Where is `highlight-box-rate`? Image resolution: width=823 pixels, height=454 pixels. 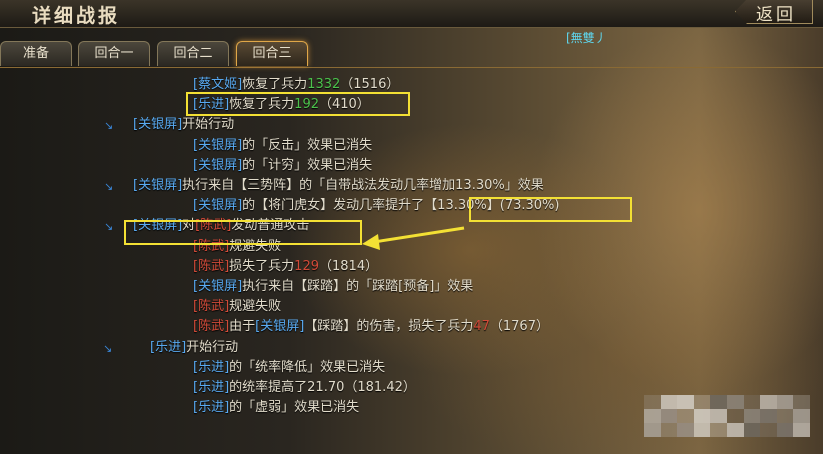
highlight-box-rate is located at coordinates (550, 209).